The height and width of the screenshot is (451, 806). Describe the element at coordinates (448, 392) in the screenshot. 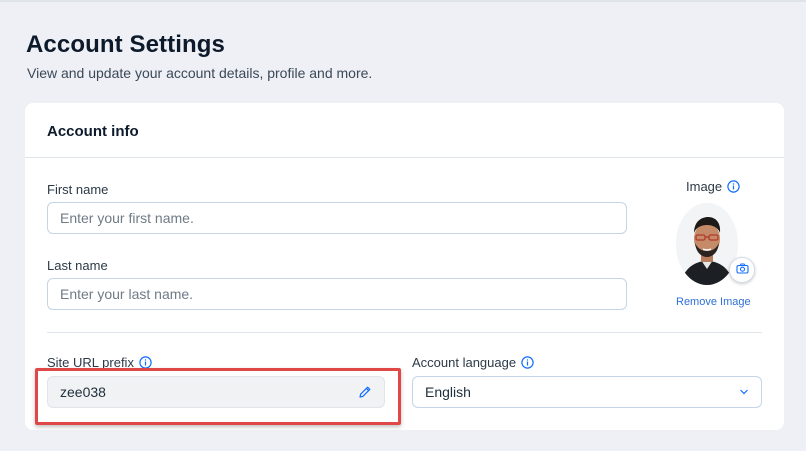

I see `account-language-value: English` at that location.